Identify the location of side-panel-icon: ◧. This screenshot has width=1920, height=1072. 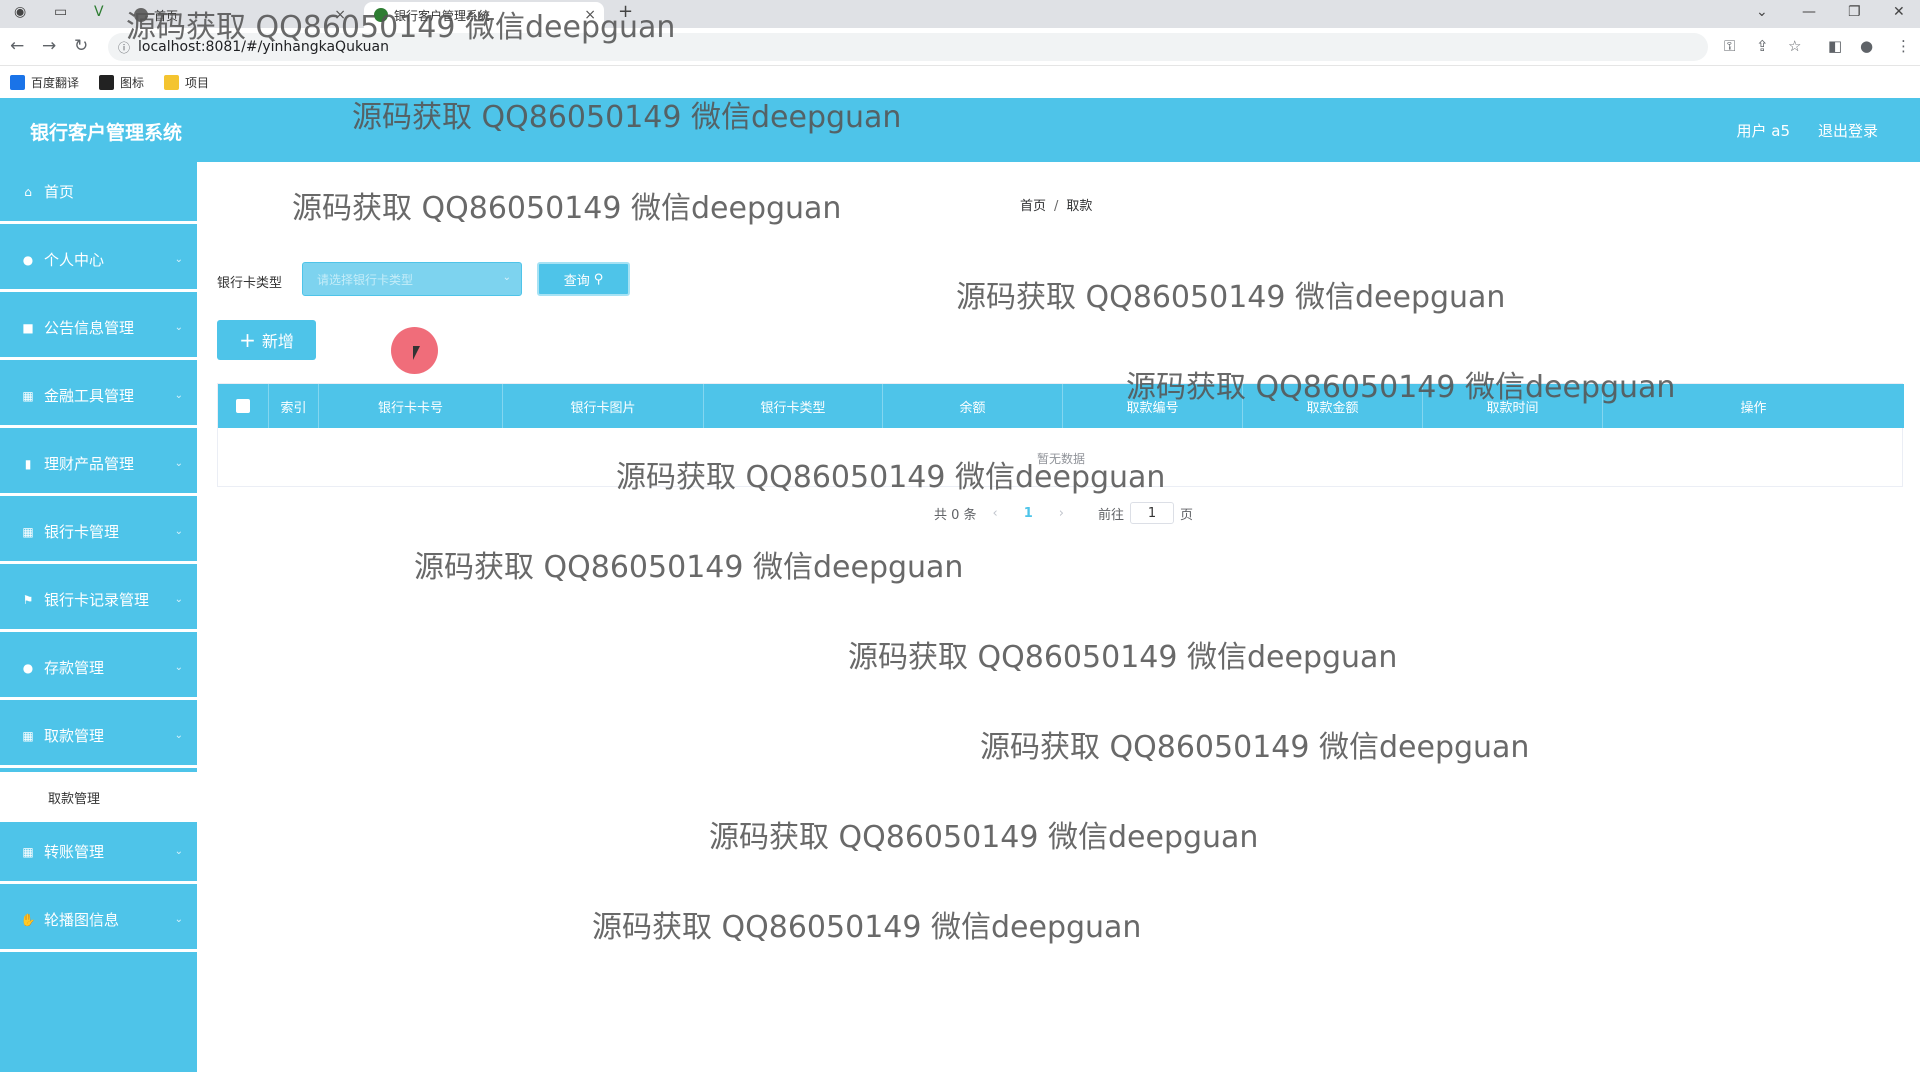
(1835, 46).